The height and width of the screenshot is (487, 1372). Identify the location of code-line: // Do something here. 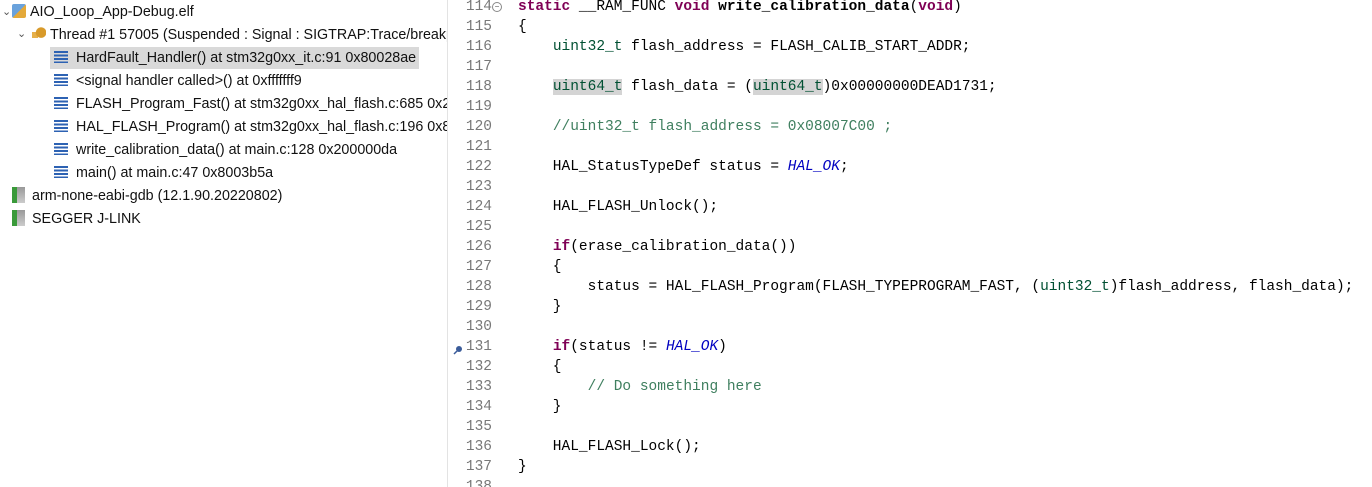
(640, 387).